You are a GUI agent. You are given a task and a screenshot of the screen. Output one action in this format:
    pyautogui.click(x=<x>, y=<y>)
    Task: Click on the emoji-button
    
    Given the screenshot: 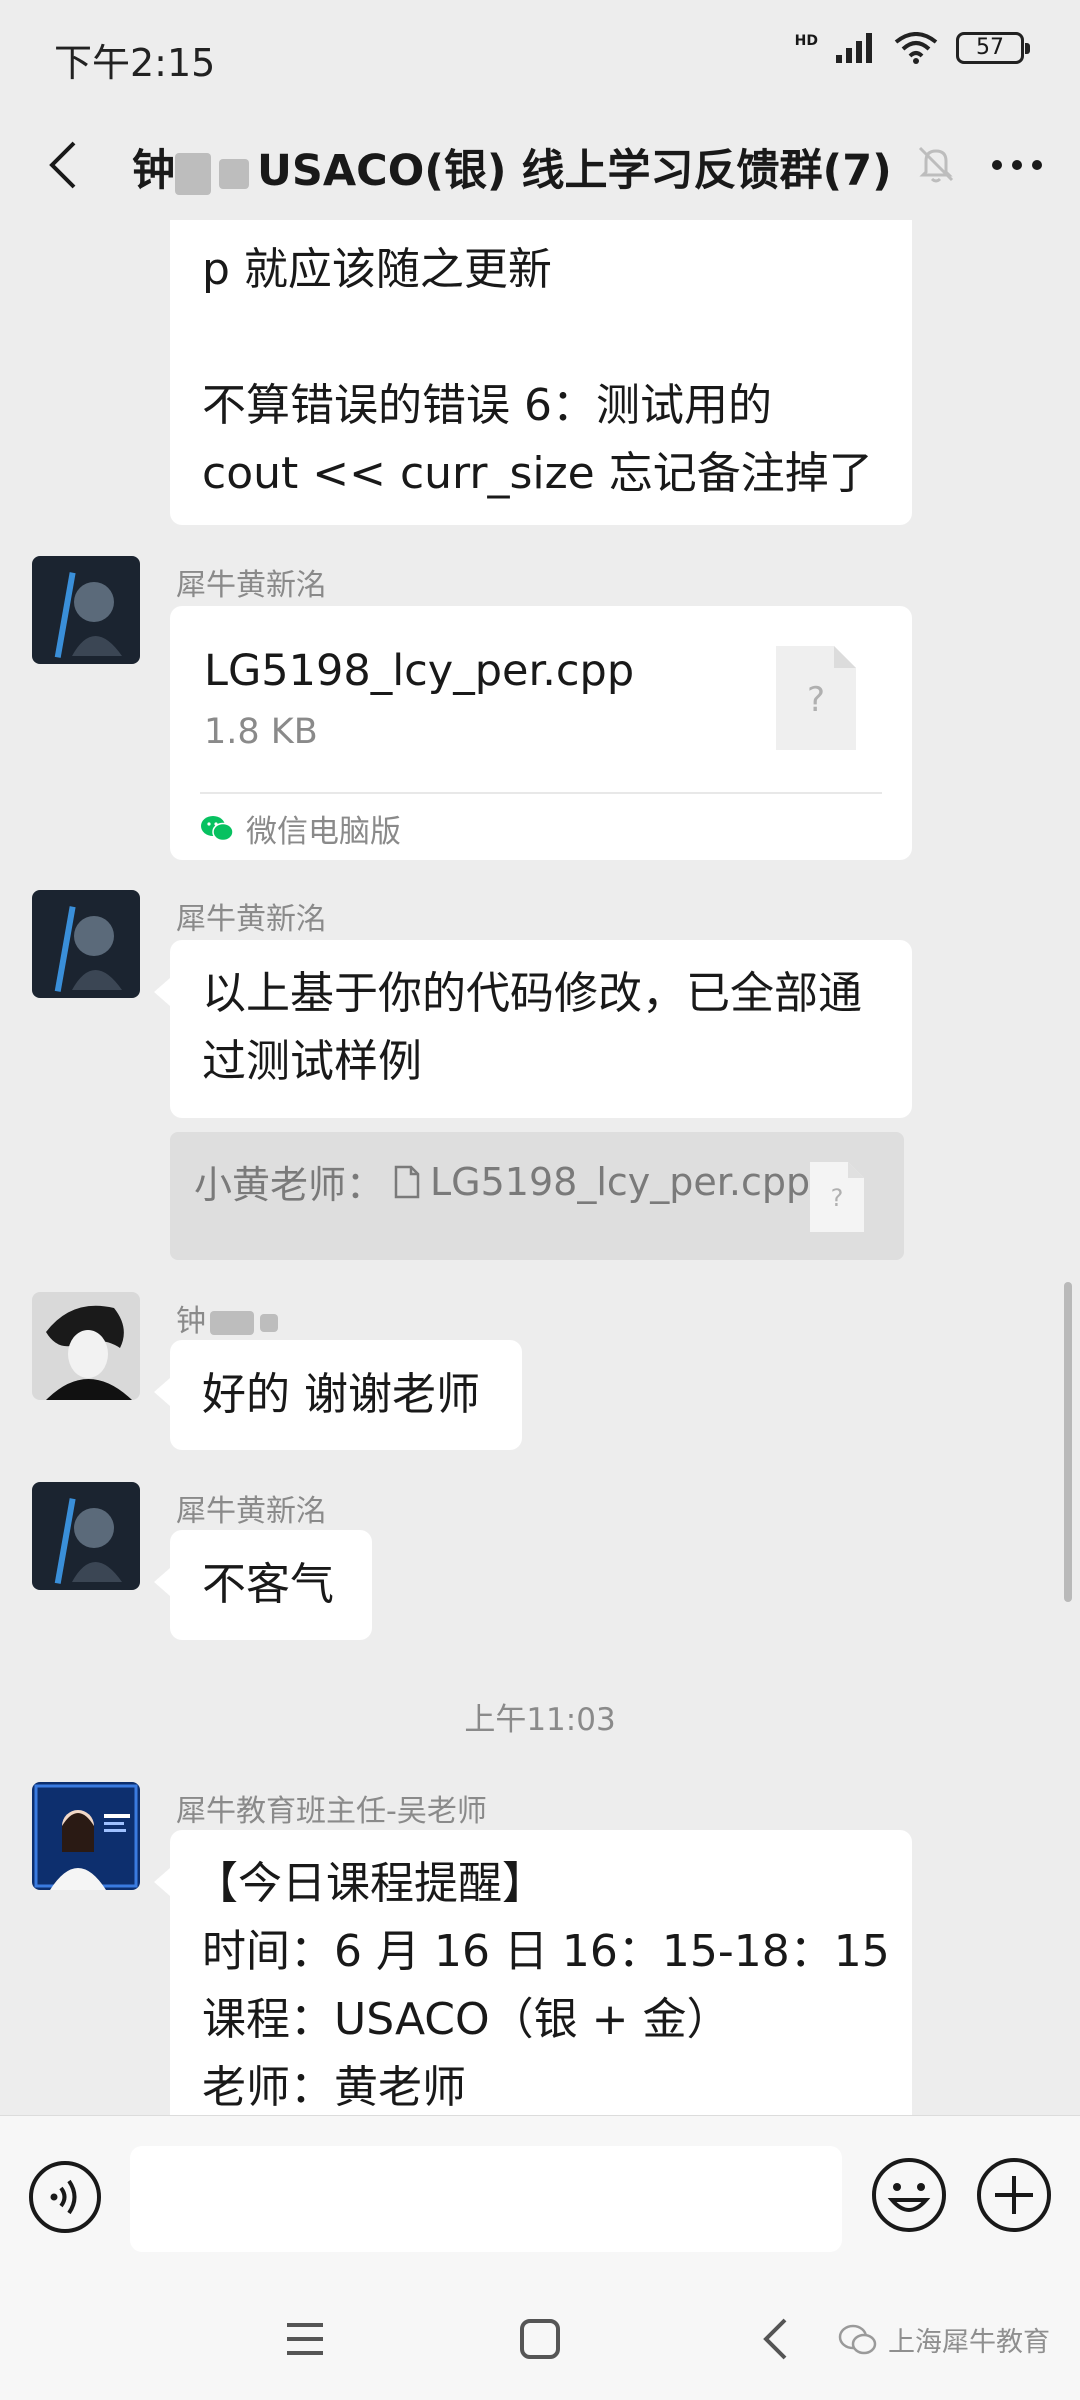 What is the action you would take?
    pyautogui.click(x=909, y=2195)
    